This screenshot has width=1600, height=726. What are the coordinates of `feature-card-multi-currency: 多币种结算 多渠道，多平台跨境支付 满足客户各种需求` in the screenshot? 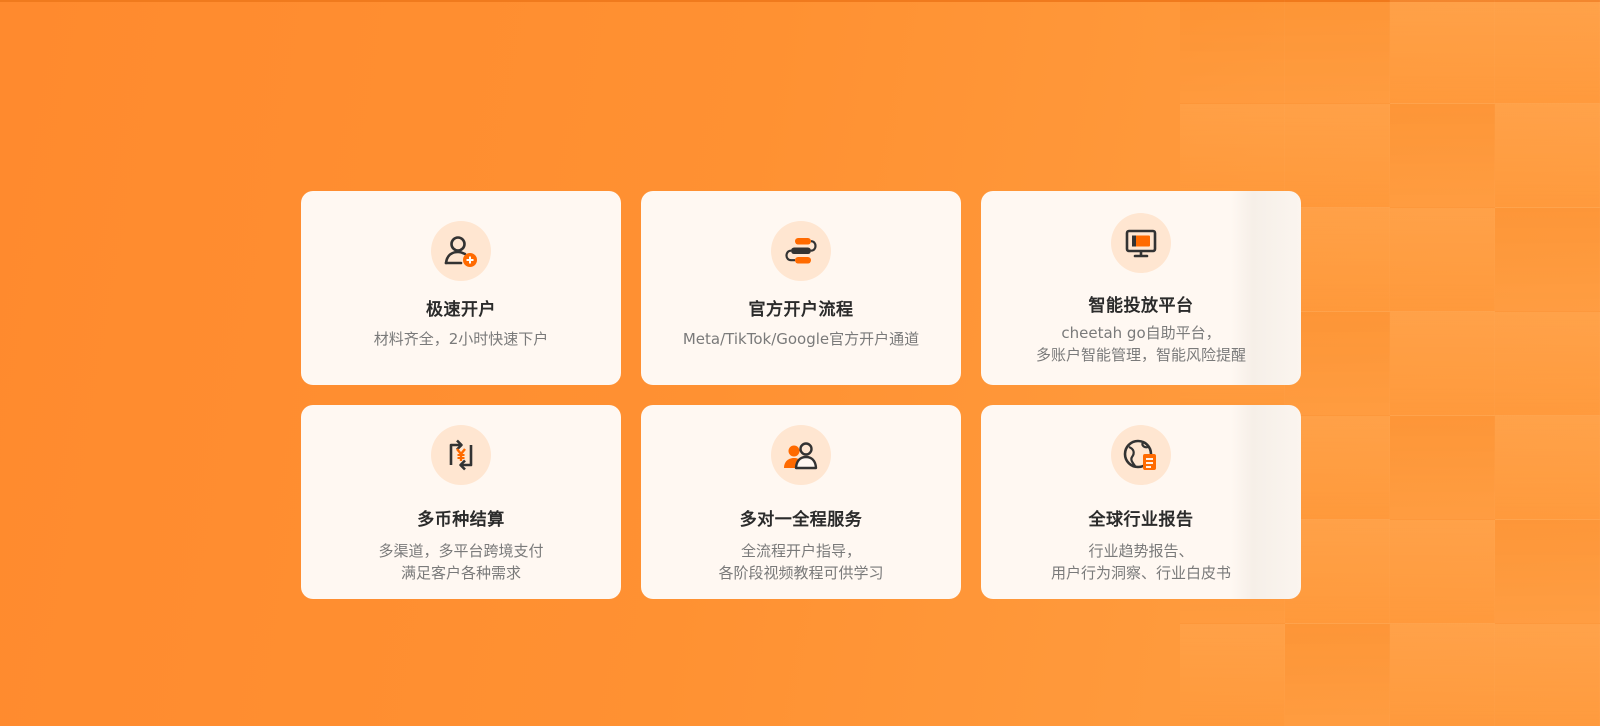 It's located at (461, 502).